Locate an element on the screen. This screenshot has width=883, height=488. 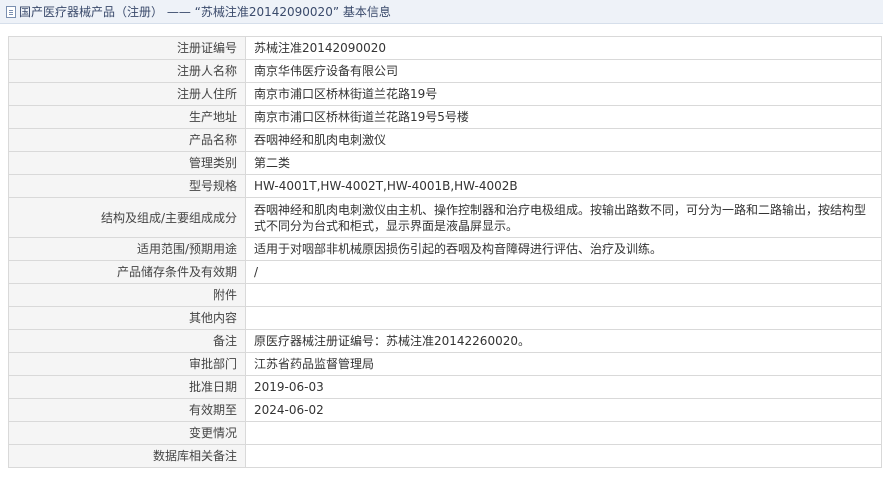
table-row: 型号规格 HW-4001T,HW-4002T,HW-4001B,HW-4002B is located at coordinates (445, 186).